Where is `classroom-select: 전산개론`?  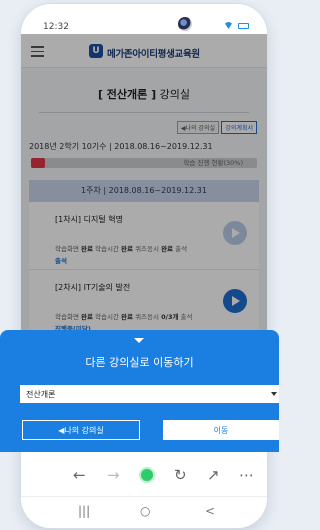 classroom-select: 전산개론 is located at coordinates (149, 394).